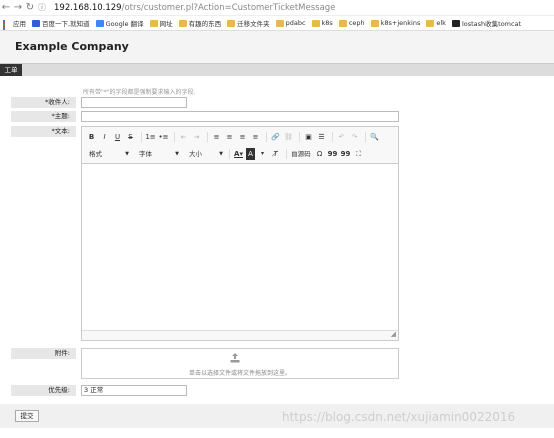 The height and width of the screenshot is (438, 554). Describe the element at coordinates (95, 154) in the screenshot. I see `format-label: 格式` at that location.